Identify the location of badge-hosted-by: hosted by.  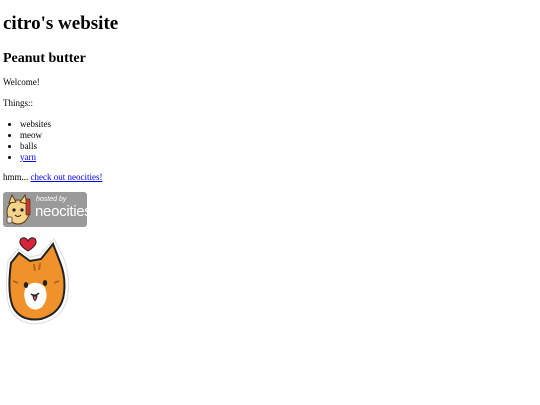
(51, 199).